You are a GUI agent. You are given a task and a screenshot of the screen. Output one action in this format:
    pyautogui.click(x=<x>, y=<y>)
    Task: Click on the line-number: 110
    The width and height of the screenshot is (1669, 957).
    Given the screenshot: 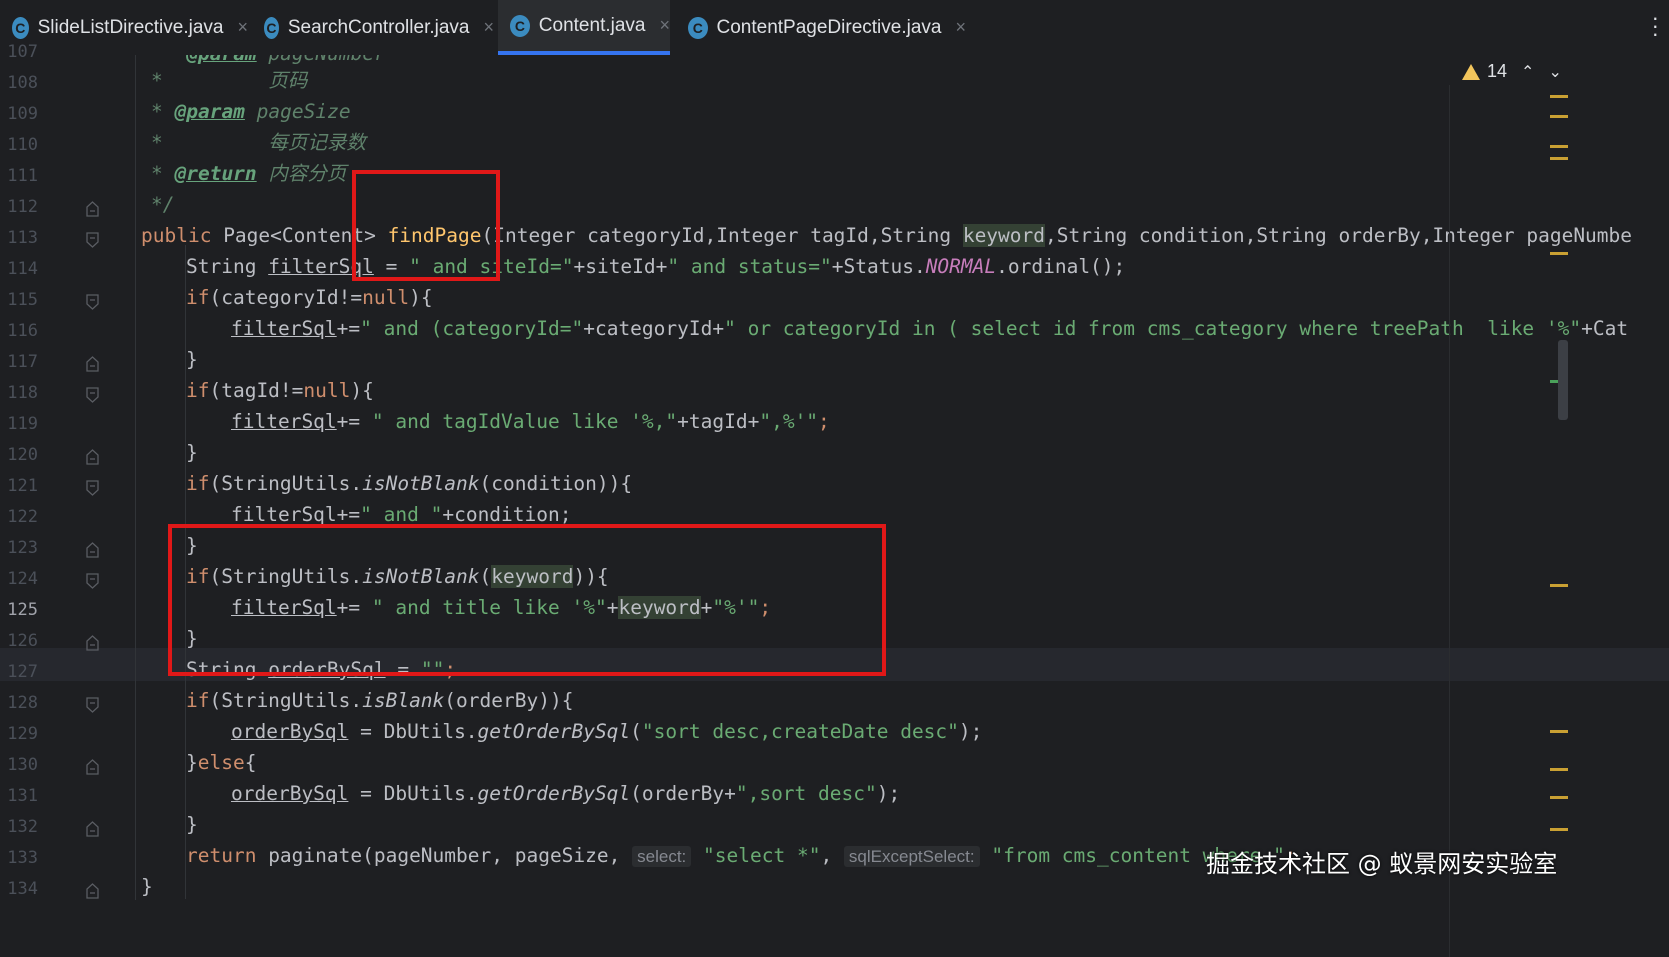 What is the action you would take?
    pyautogui.click(x=19, y=145)
    